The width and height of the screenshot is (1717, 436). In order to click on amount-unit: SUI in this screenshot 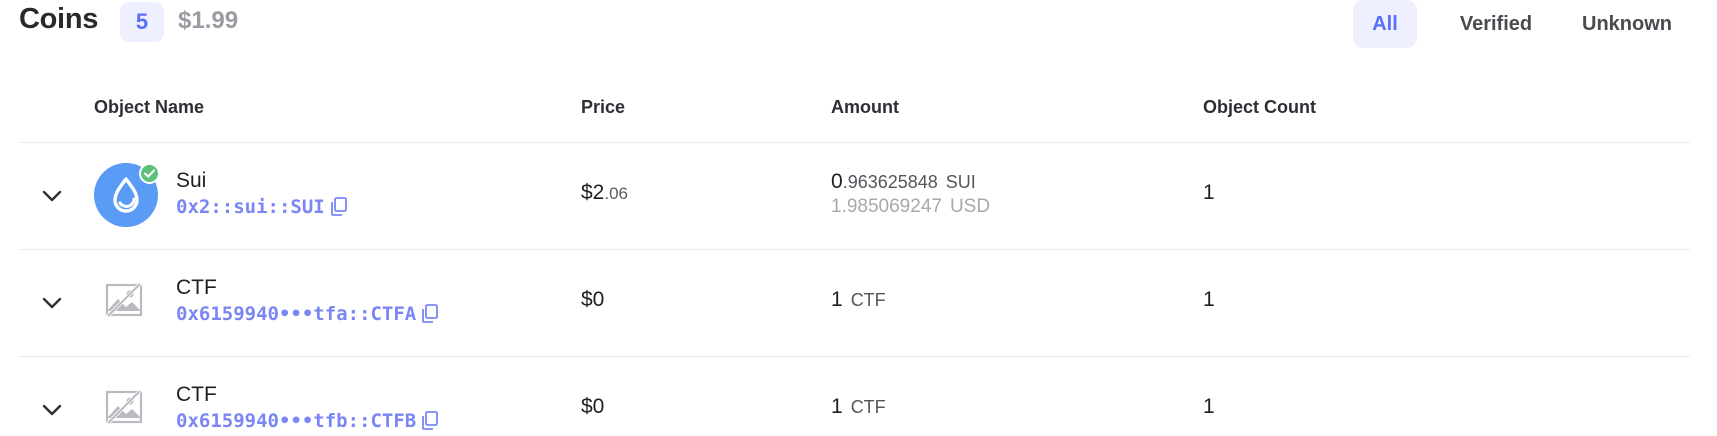, I will do `click(960, 182)`.